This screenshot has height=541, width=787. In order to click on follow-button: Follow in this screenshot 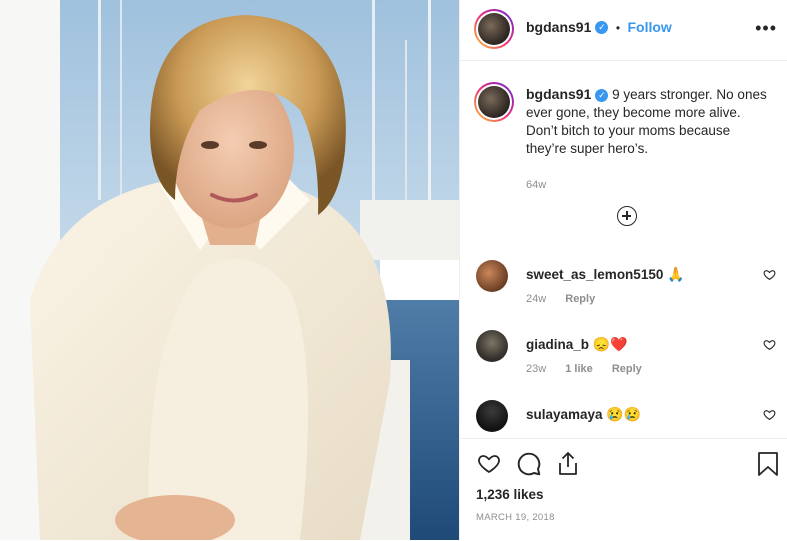, I will do `click(649, 27)`.